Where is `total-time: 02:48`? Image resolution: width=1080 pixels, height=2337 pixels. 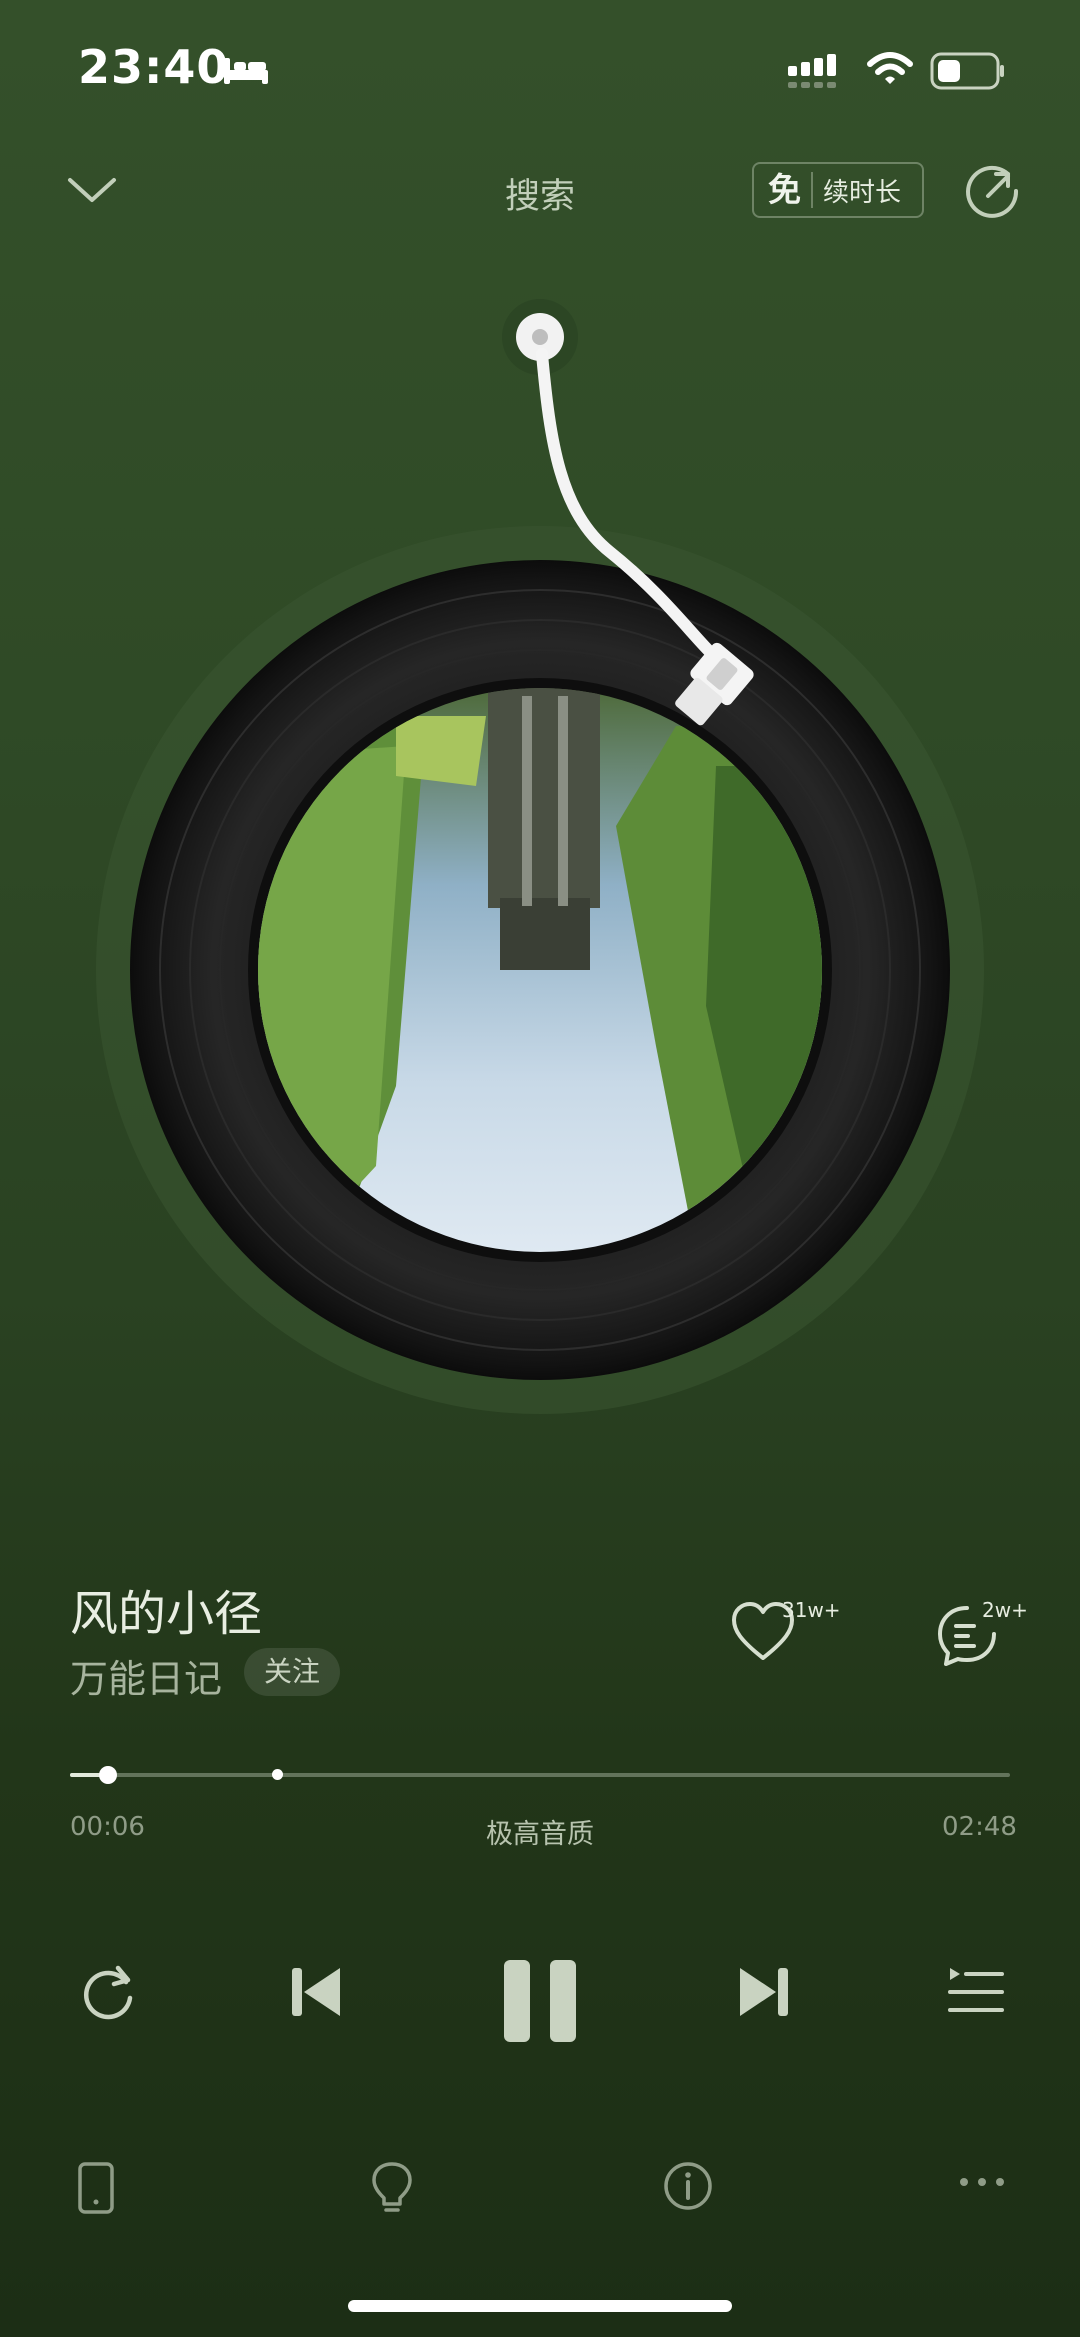
total-time: 02:48 is located at coordinates (979, 1827).